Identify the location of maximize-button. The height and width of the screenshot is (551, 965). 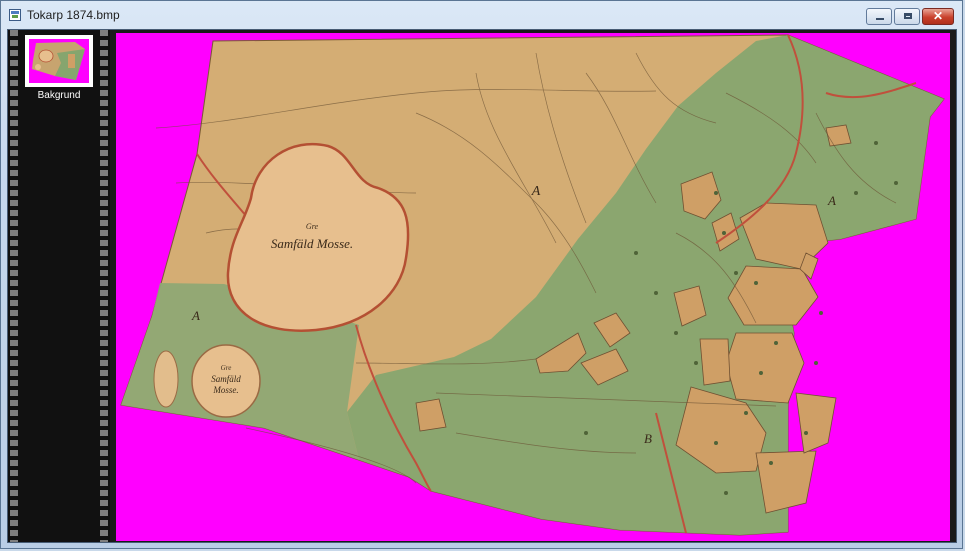
(907, 16).